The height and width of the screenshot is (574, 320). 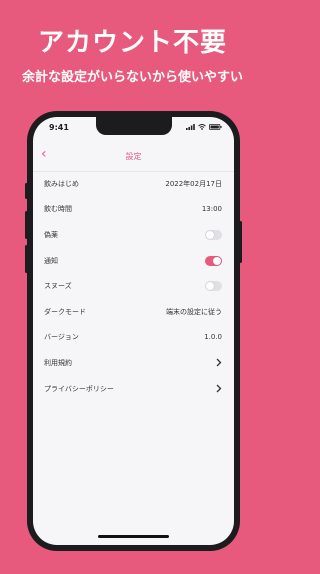 What do you see at coordinates (134, 126) in the screenshot?
I see `notch` at bounding box center [134, 126].